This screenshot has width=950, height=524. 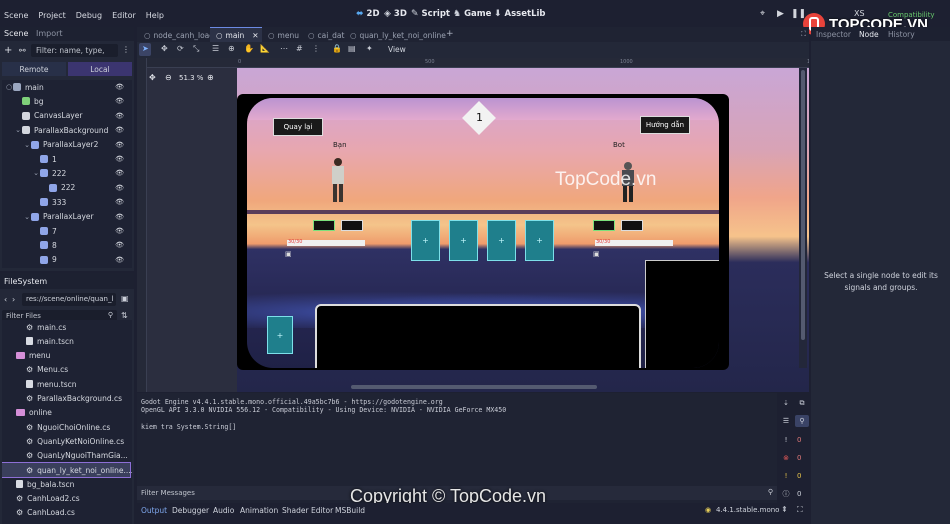 I want to click on zoom-level: 51.3 %, so click(x=191, y=78).